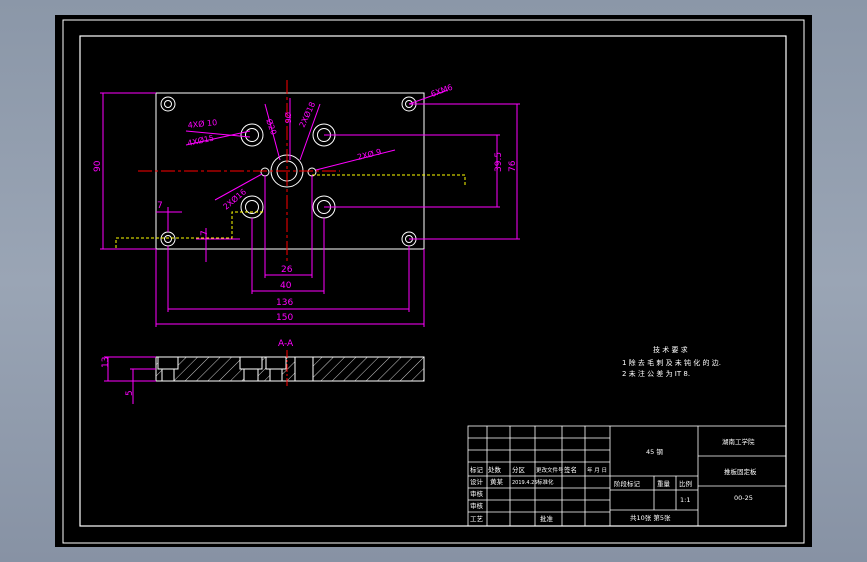  Describe the element at coordinates (685, 500) in the screenshot. I see `tb-scale: 1:1` at that location.